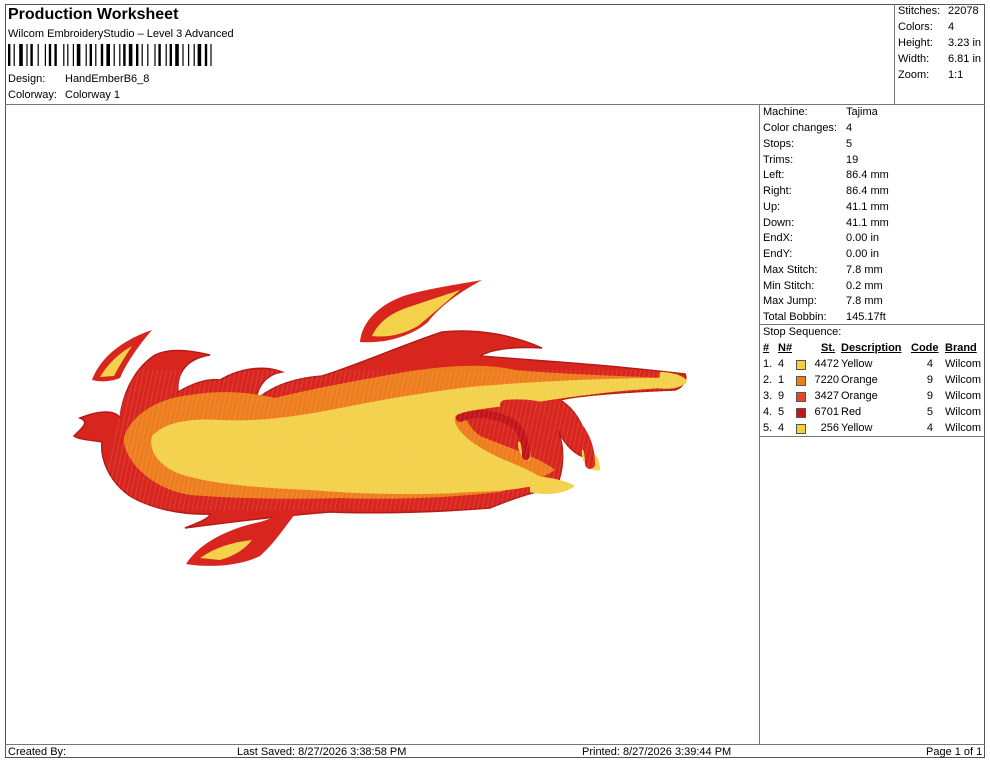 This screenshot has height=762, width=990. What do you see at coordinates (93, 95) in the screenshot?
I see `colorway-value: Colorway 1` at bounding box center [93, 95].